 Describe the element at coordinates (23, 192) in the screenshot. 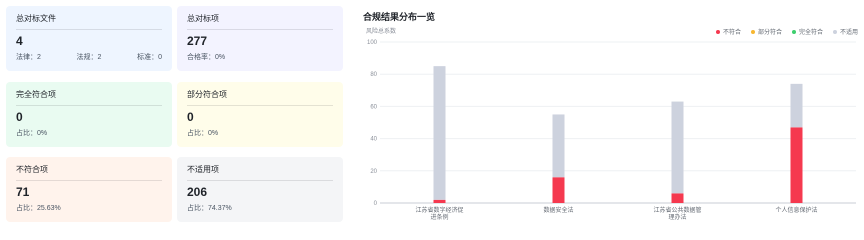

I see `card-value: 71` at that location.